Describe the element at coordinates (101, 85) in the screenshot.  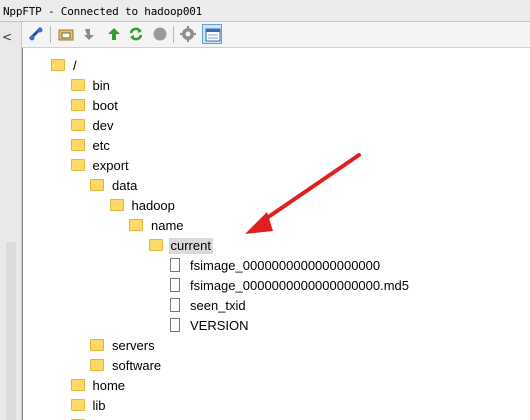
I see `node-label: bin` at that location.